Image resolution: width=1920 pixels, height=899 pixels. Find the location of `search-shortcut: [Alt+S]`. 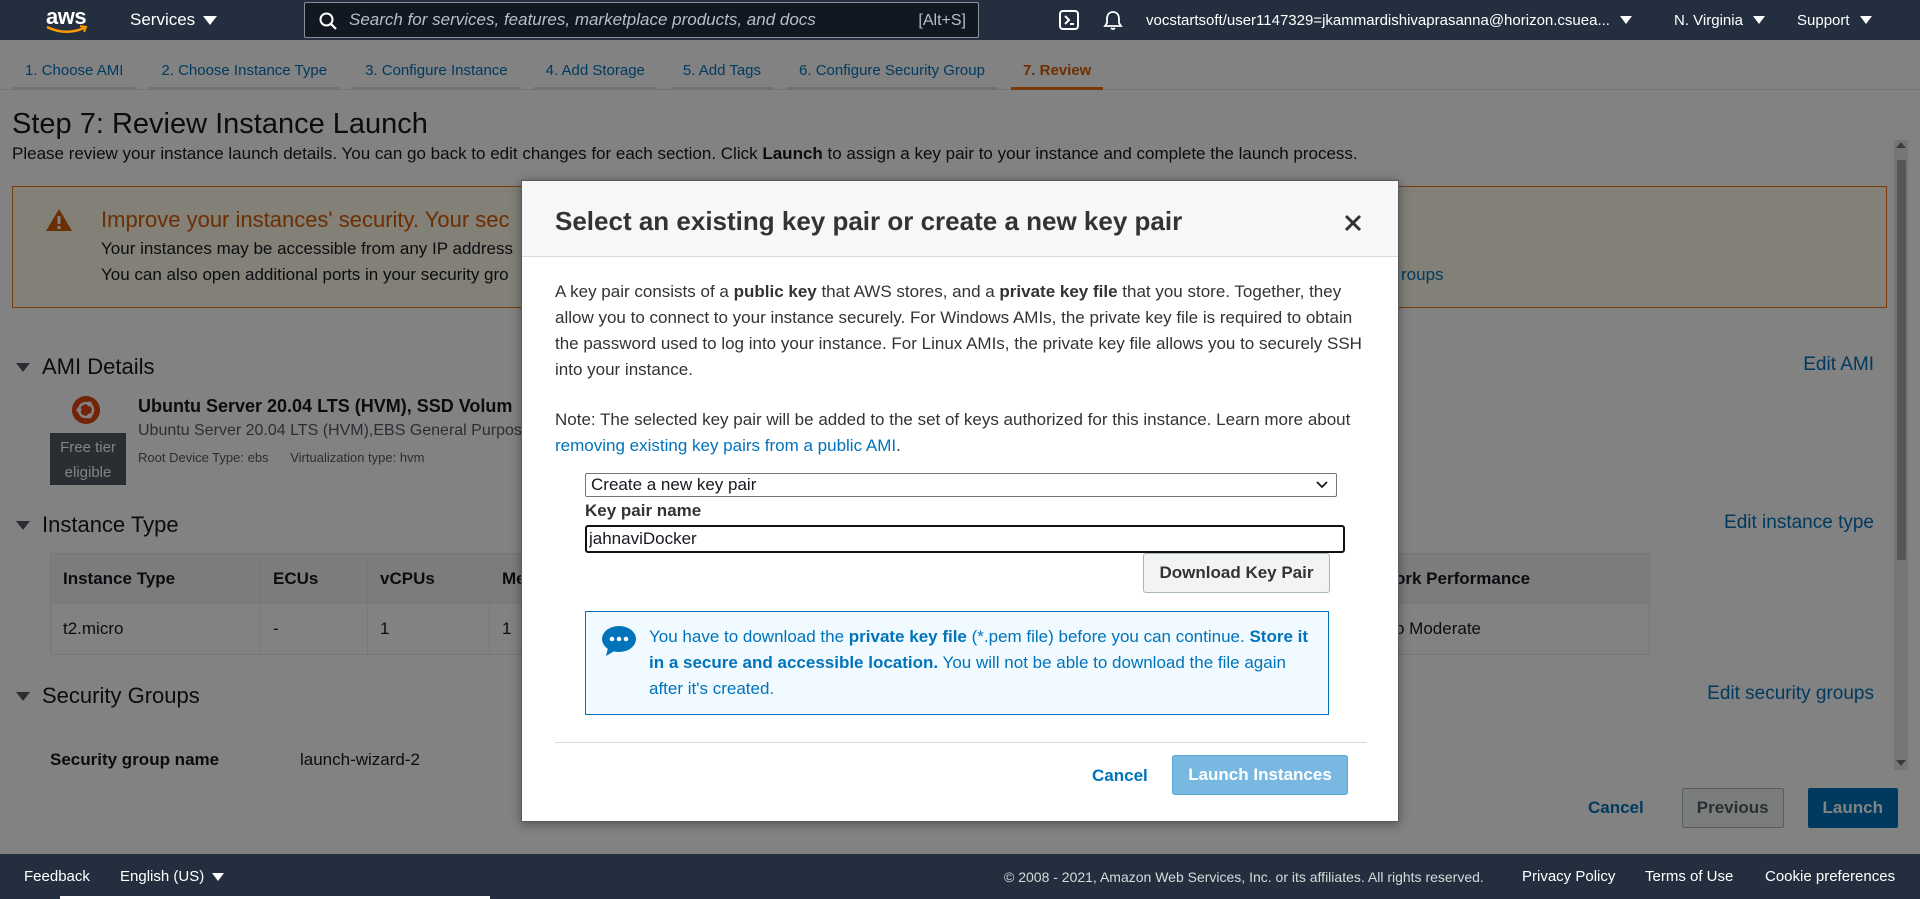

search-shortcut: [Alt+S] is located at coordinates (942, 20).